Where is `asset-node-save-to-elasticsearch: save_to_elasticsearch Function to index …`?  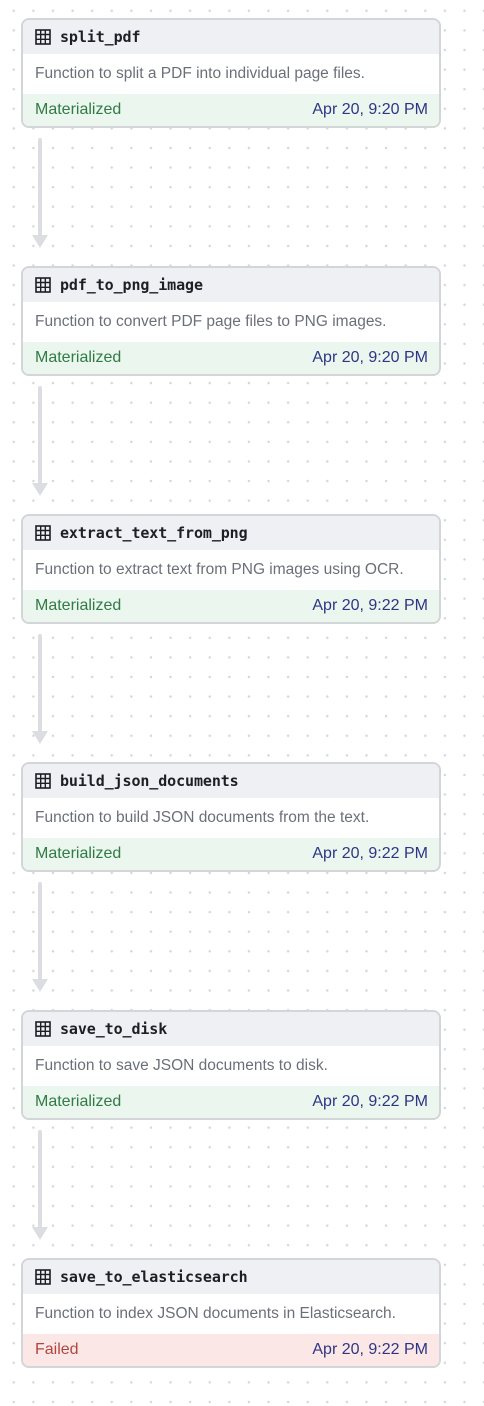
asset-node-save-to-elasticsearch: save_to_elasticsearch Function to index … is located at coordinates (231, 1313).